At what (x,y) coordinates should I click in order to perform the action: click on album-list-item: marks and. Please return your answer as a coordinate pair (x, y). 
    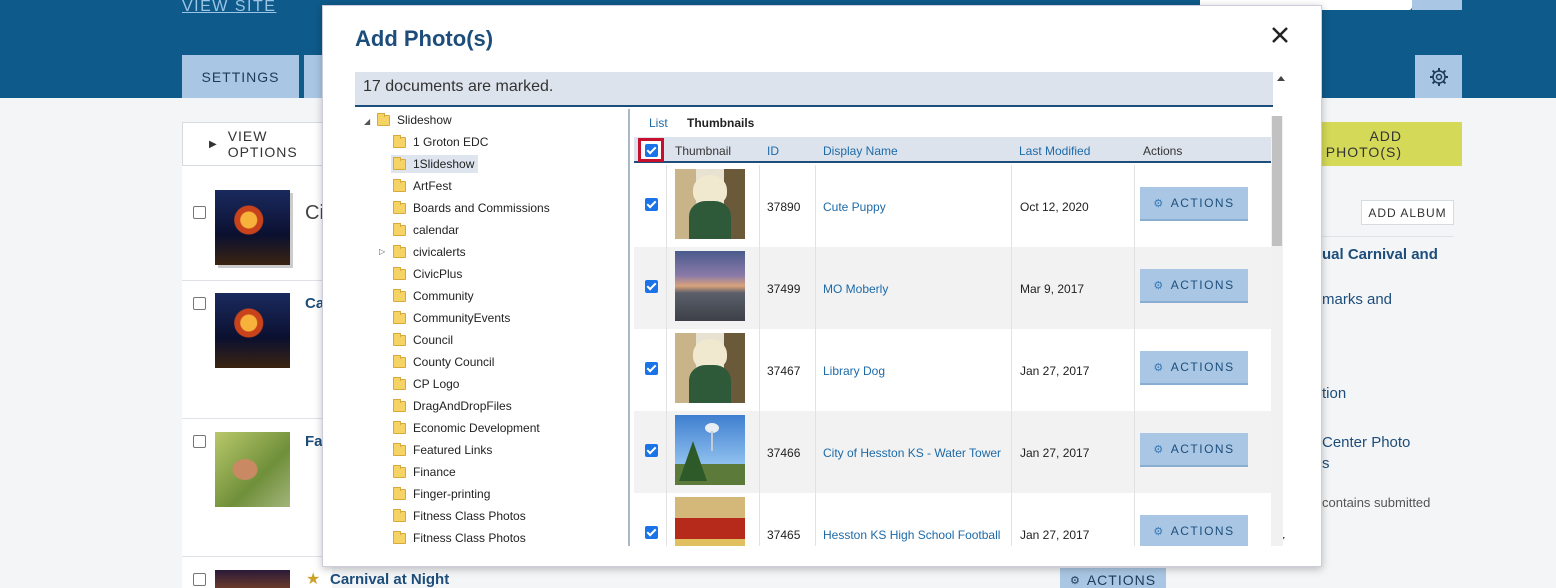
    Looking at the image, I should click on (1357, 299).